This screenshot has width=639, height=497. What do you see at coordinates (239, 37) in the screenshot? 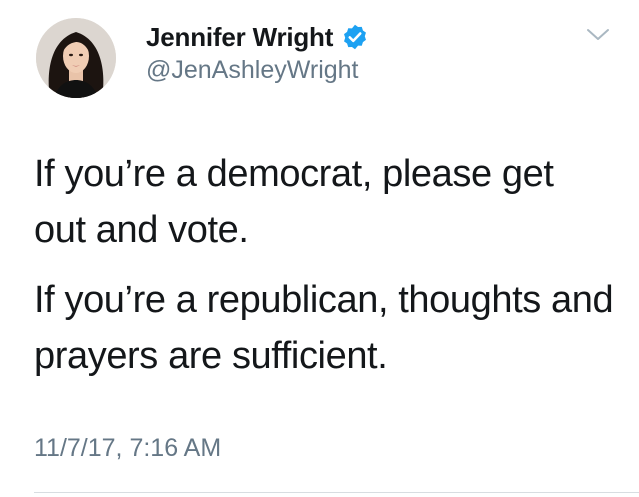
I see `display-name: Jennifer Wright` at bounding box center [239, 37].